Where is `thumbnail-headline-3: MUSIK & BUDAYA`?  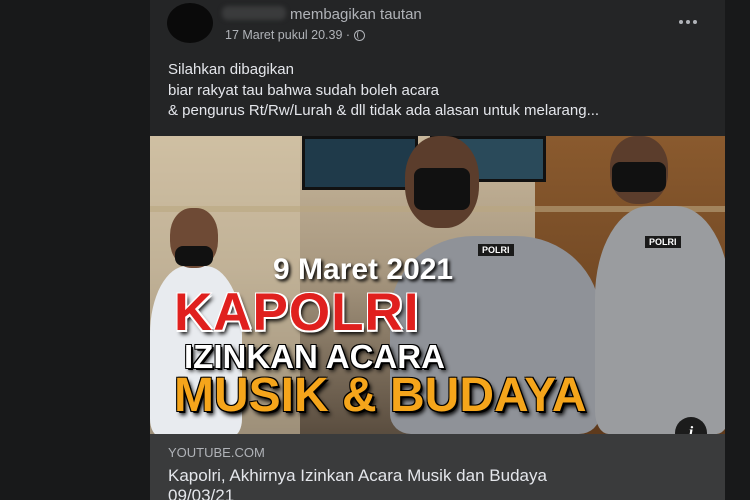 thumbnail-headline-3: MUSIK & BUDAYA is located at coordinates (380, 395).